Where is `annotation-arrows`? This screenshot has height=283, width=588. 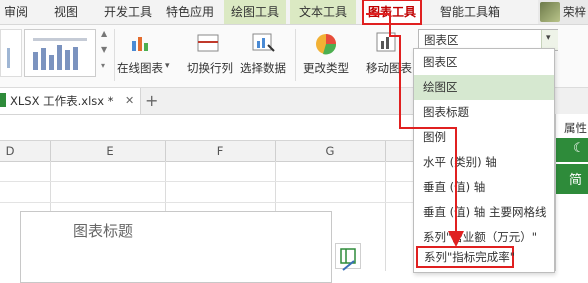 annotation-arrows is located at coordinates (415, 130).